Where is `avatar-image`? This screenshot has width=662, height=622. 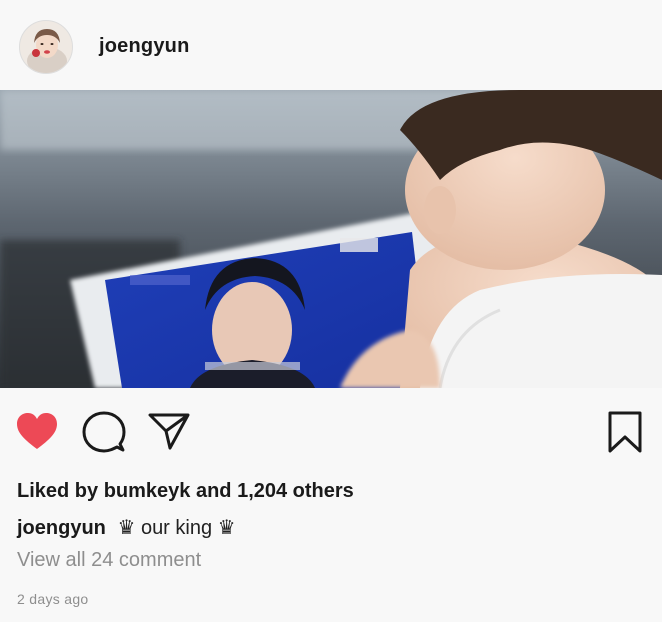 avatar-image is located at coordinates (46, 47).